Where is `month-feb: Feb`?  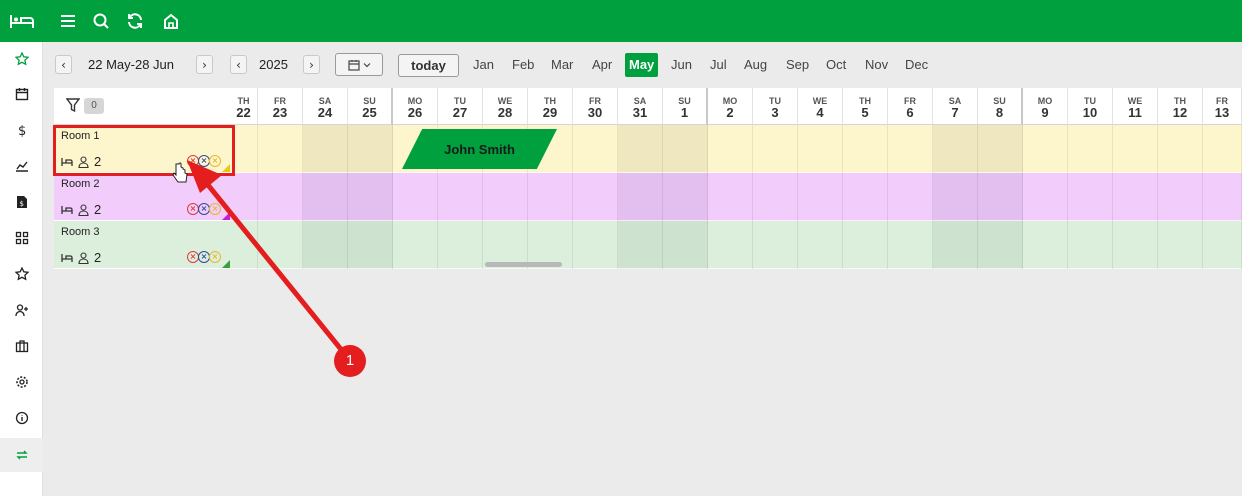 month-feb: Feb is located at coordinates (523, 64).